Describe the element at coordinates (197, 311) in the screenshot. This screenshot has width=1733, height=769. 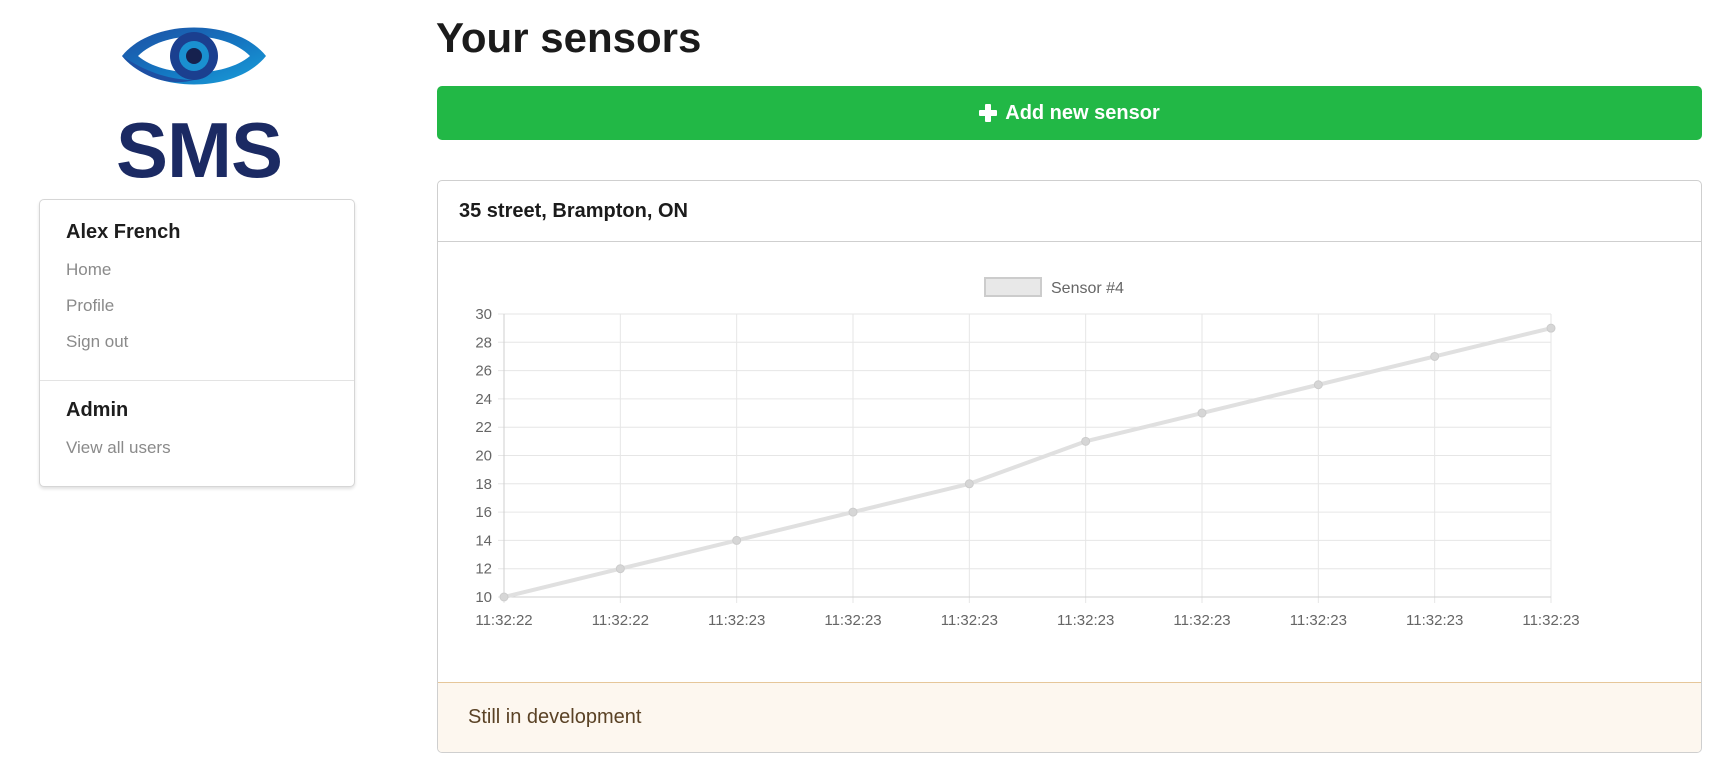
I see `sidebar-link-profile: Profile` at that location.